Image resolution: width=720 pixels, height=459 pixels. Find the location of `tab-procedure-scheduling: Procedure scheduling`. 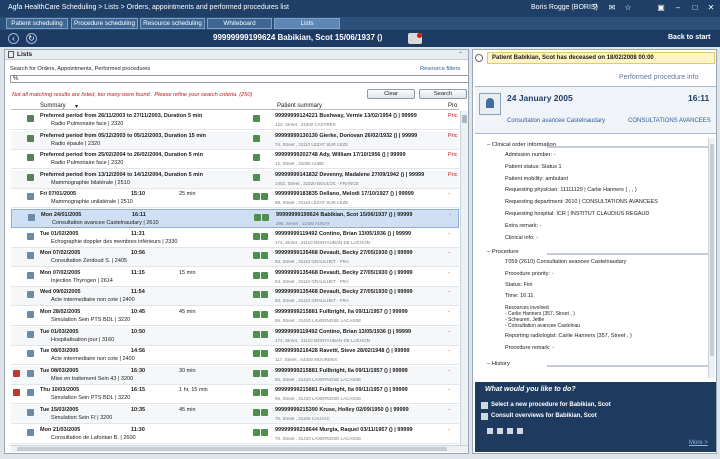

tab-procedure-scheduling: Procedure scheduling is located at coordinates (104, 23).